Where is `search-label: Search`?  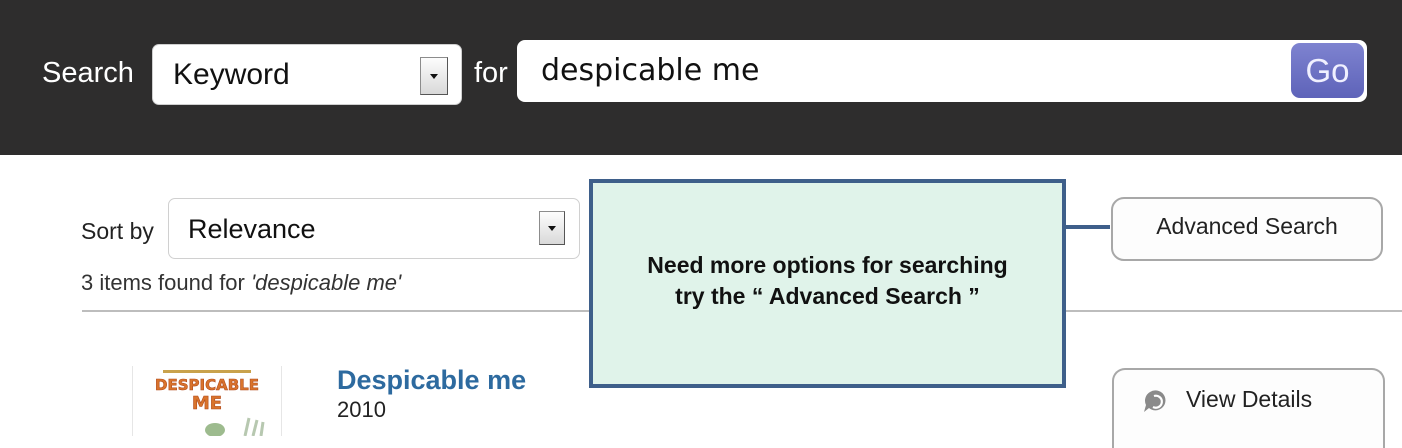 search-label: Search is located at coordinates (88, 73).